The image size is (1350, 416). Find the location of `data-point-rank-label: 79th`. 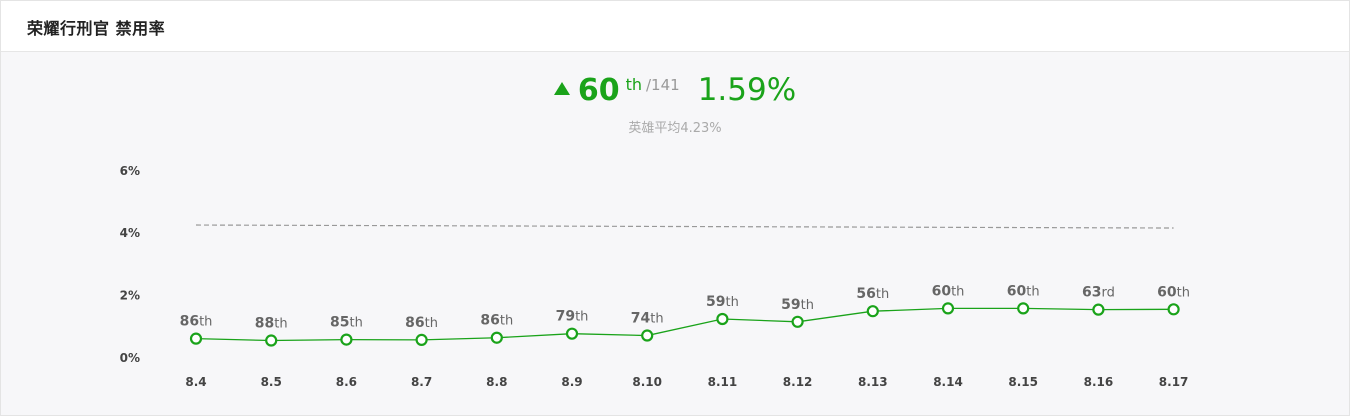

data-point-rank-label: 79th is located at coordinates (572, 317).